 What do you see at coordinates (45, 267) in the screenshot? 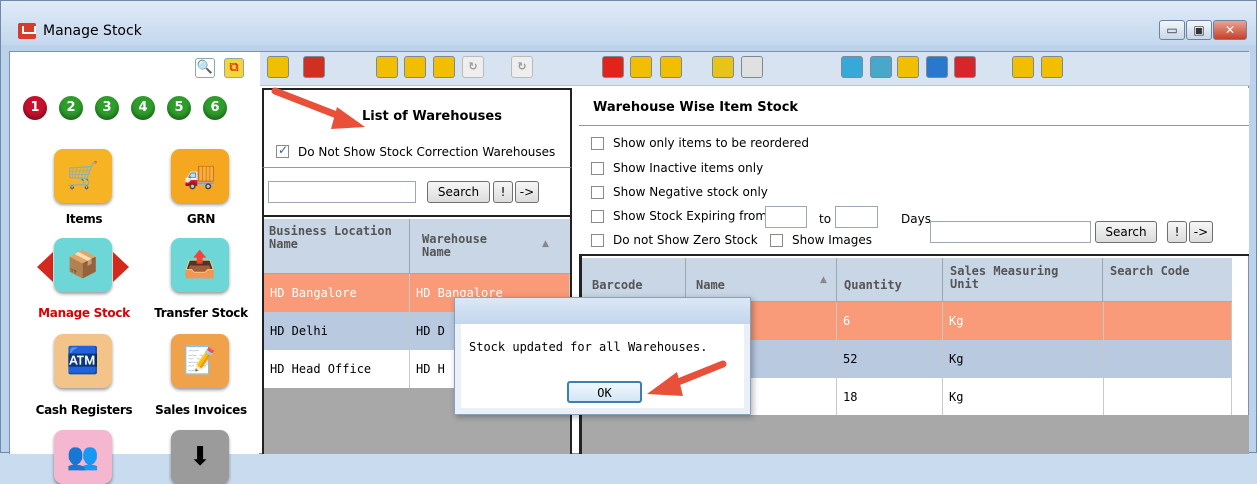
I see `prev-arrow-icon` at bounding box center [45, 267].